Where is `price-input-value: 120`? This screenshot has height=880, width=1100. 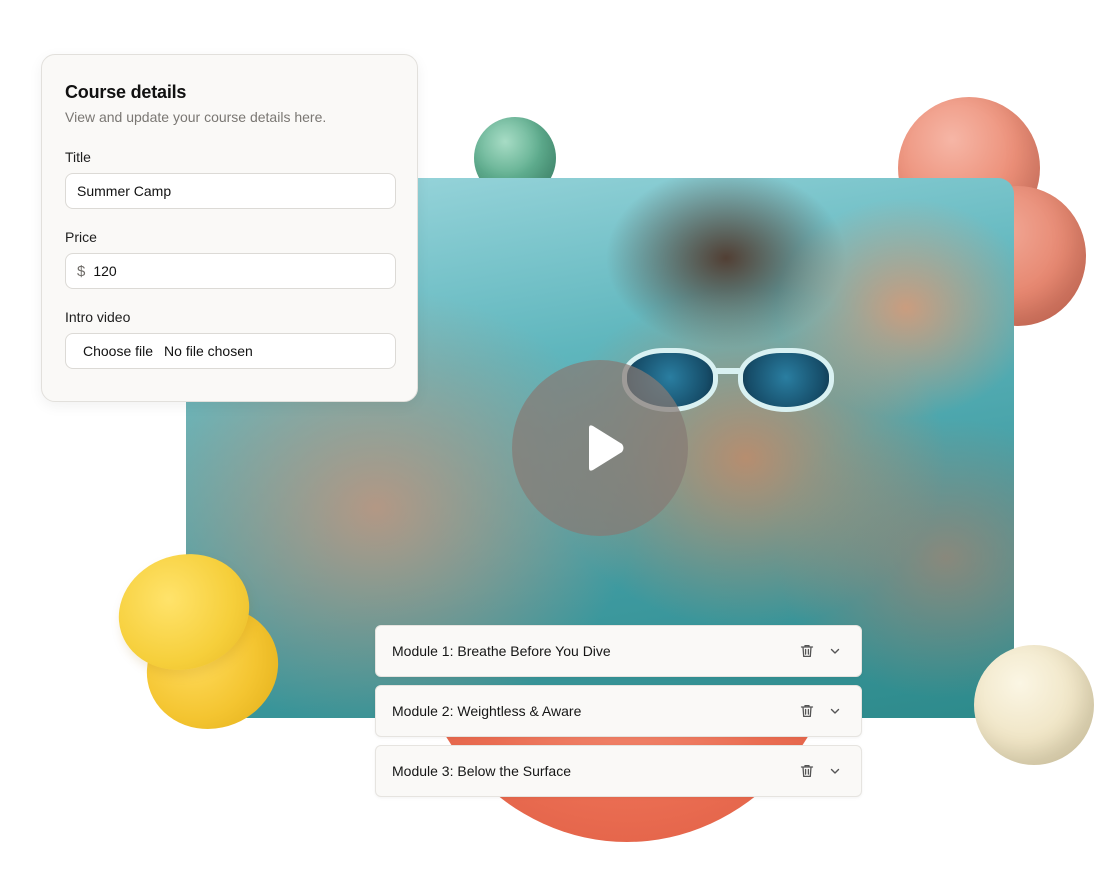 price-input-value: 120 is located at coordinates (105, 271).